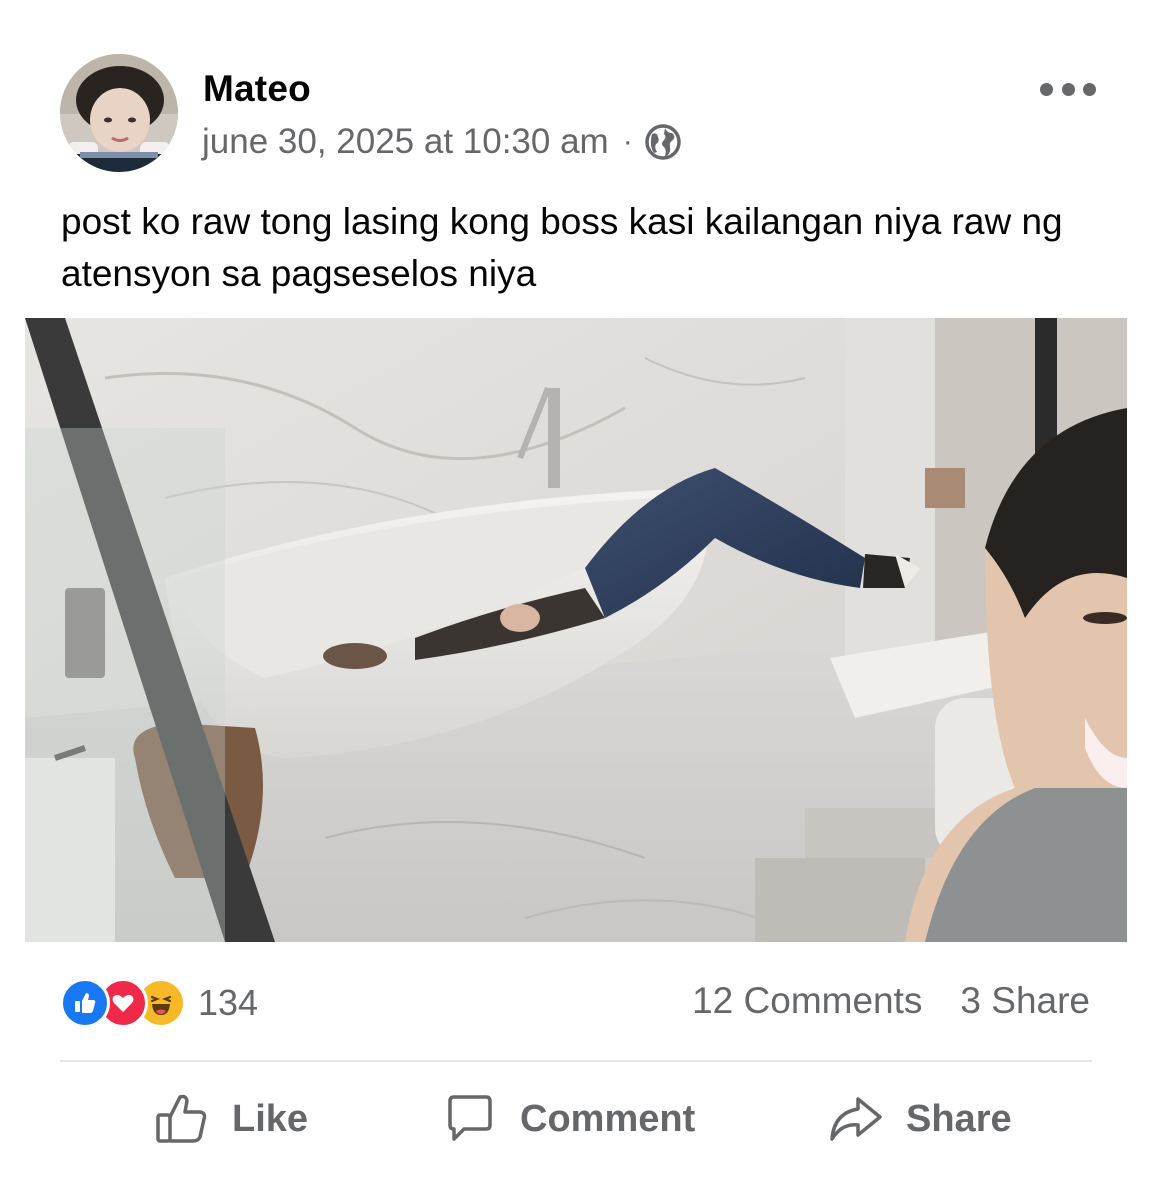  I want to click on comment-button: Comment, so click(568, 1119).